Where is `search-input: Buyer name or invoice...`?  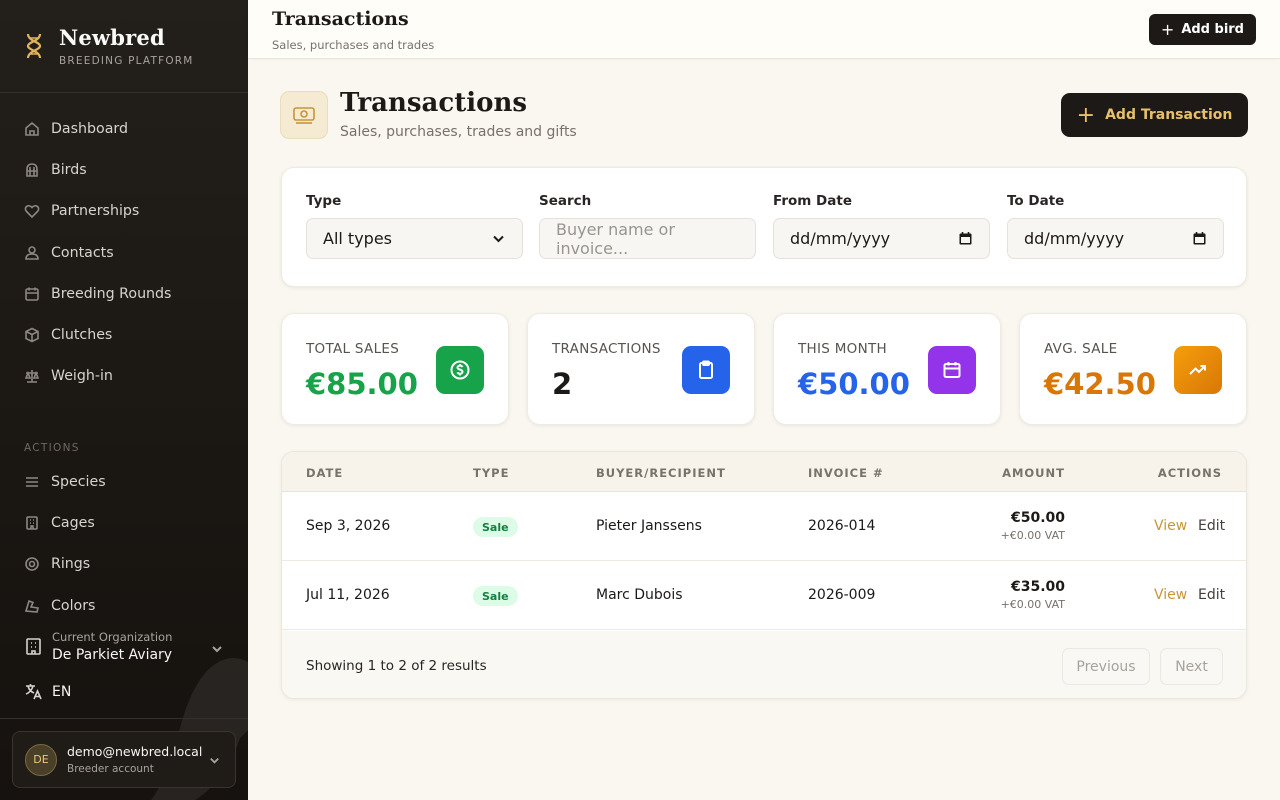 search-input: Buyer name or invoice... is located at coordinates (647, 238).